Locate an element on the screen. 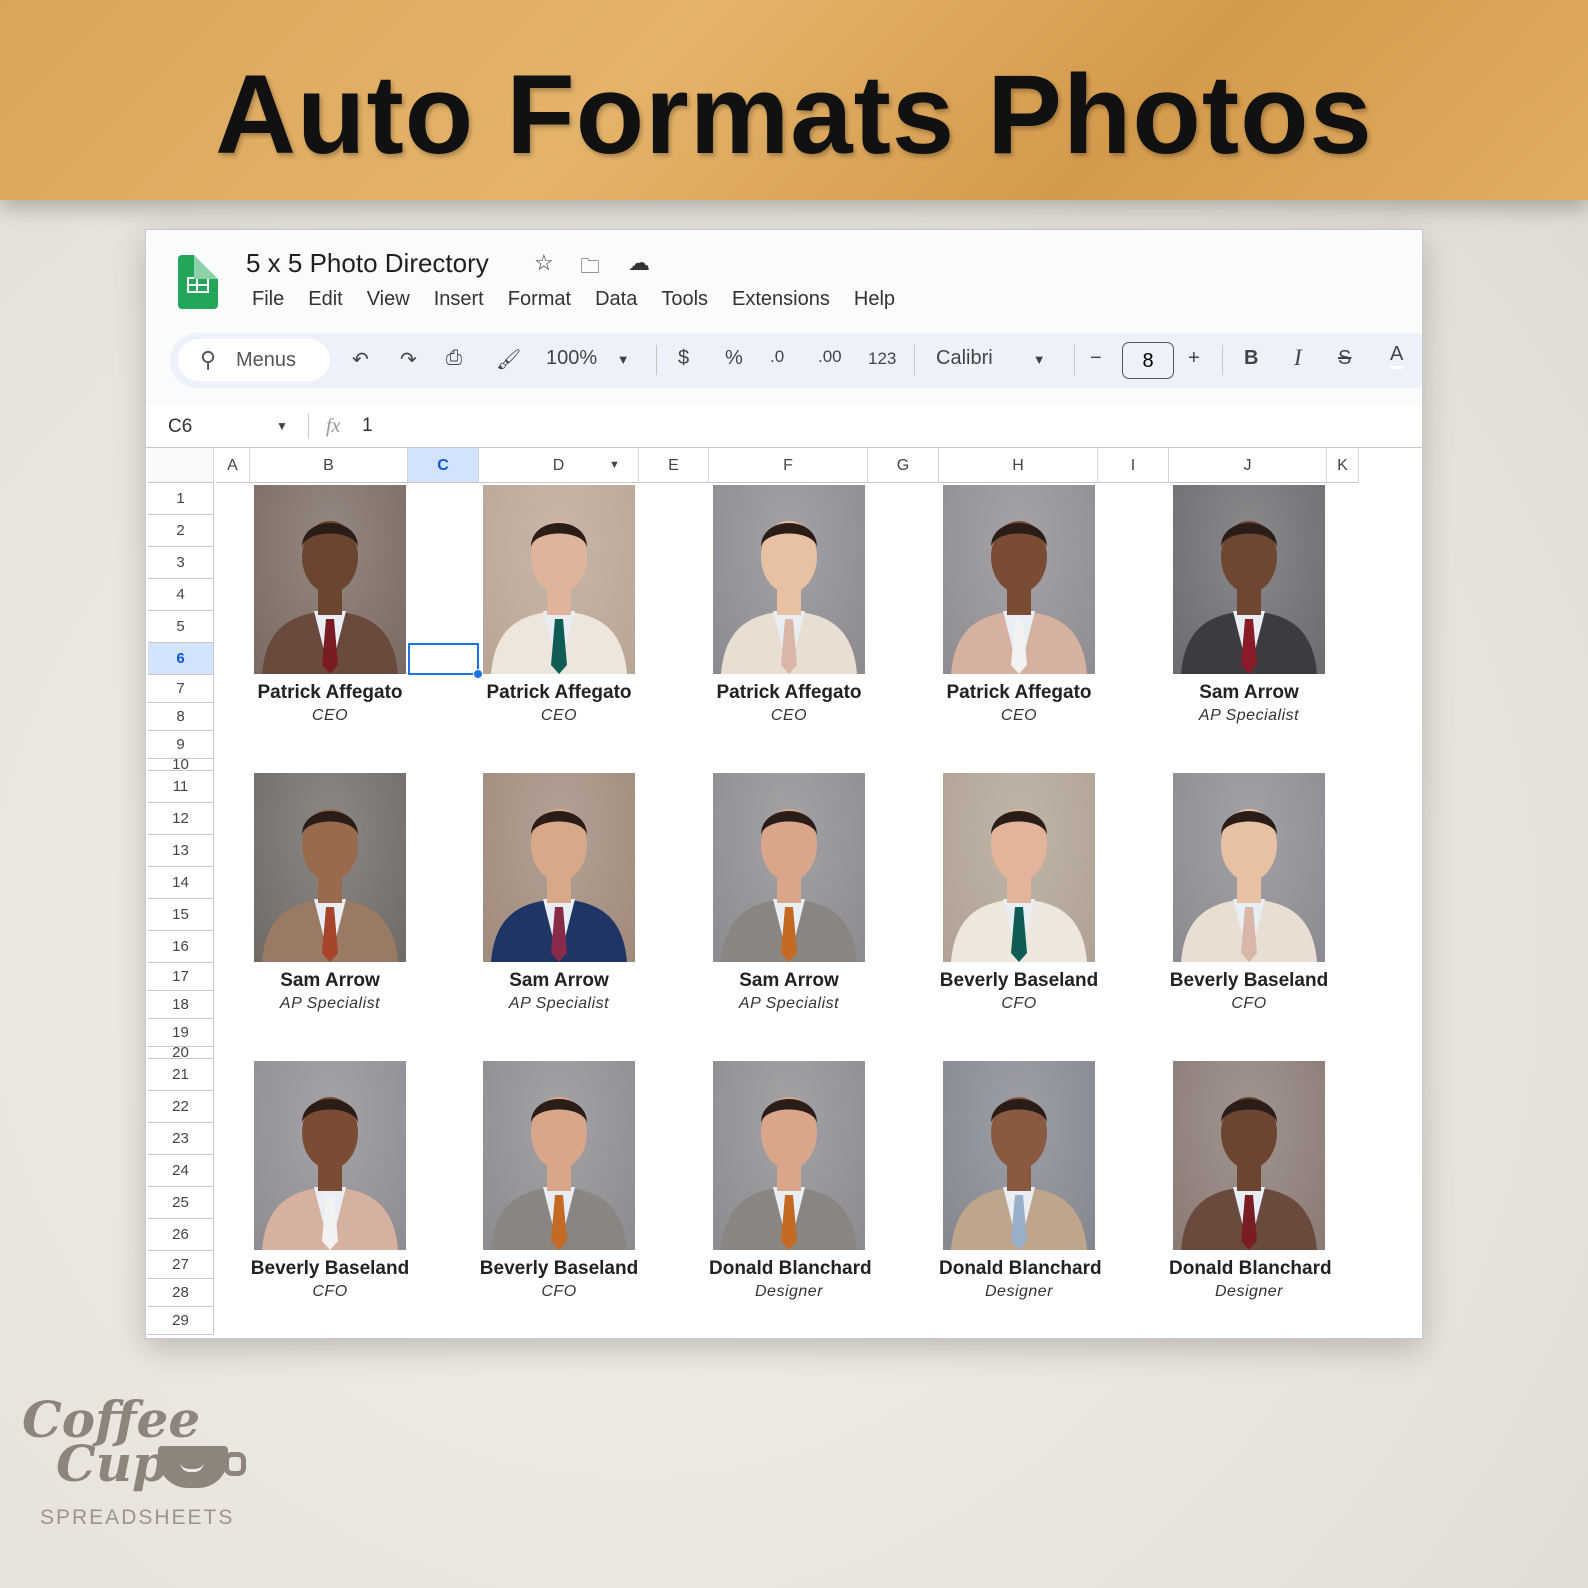  column-header-g: G is located at coordinates (903, 465).